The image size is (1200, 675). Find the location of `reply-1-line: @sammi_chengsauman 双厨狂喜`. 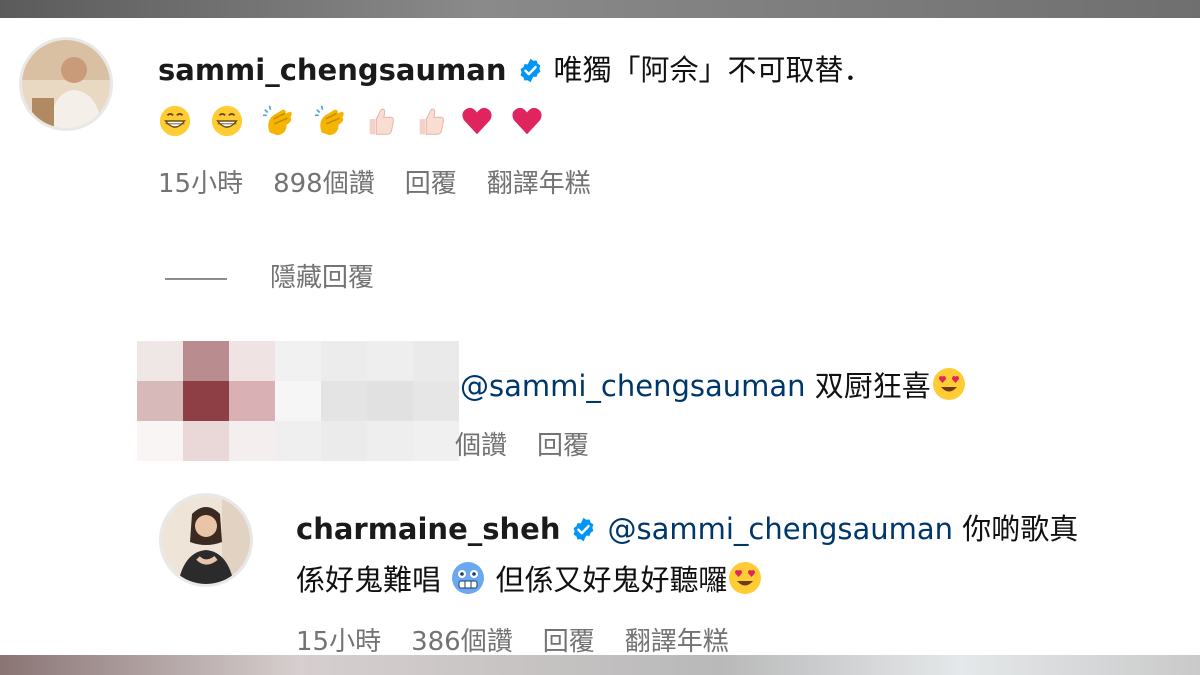

reply-1-line: @sammi_chengsauman 双厨狂喜 is located at coordinates (713, 385).